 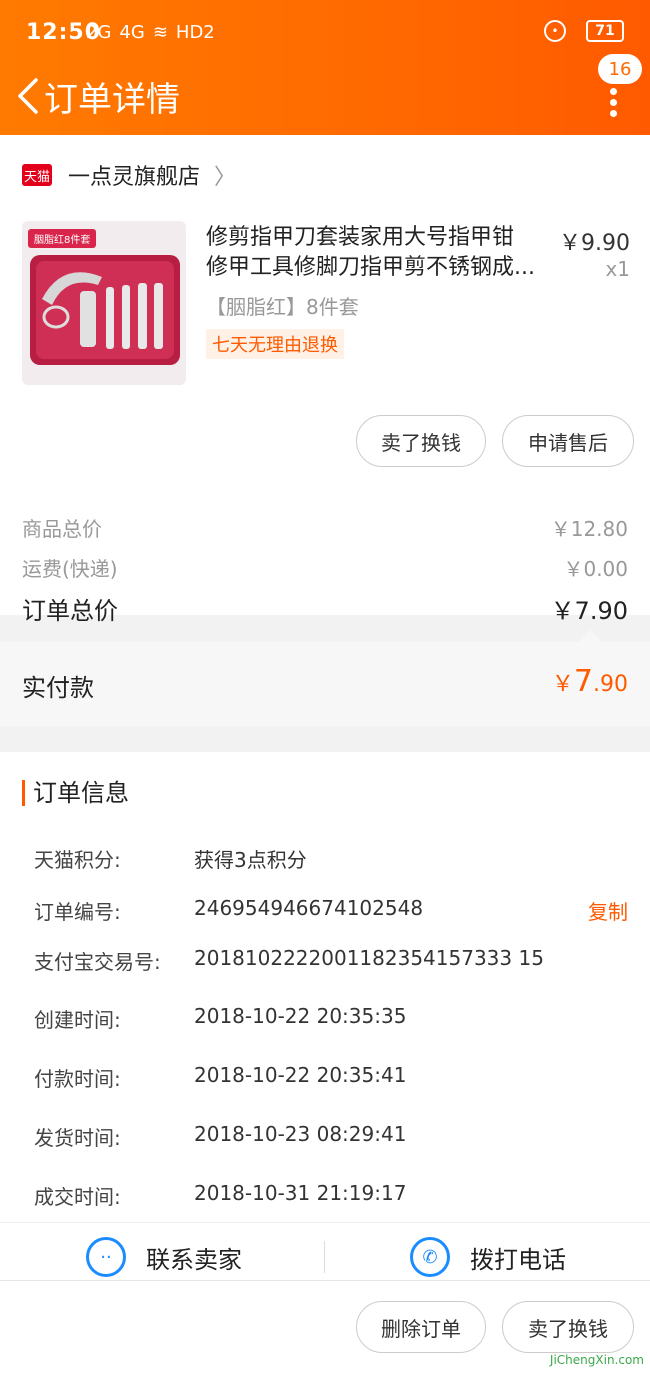 What do you see at coordinates (160, 32) in the screenshot?
I see `wifi-icon: ≋` at bounding box center [160, 32].